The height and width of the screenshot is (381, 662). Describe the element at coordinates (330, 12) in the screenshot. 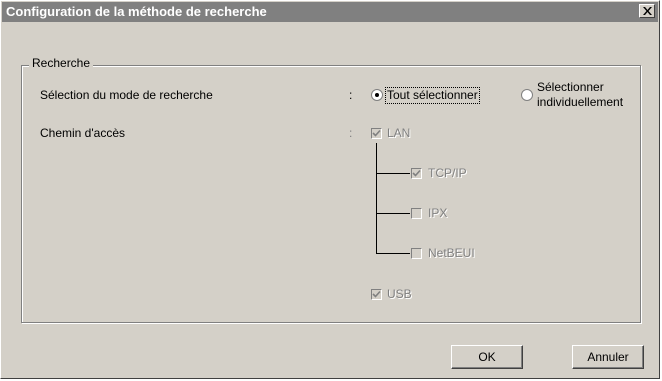

I see `title-bar: Configuration de la méthode de recherche` at that location.